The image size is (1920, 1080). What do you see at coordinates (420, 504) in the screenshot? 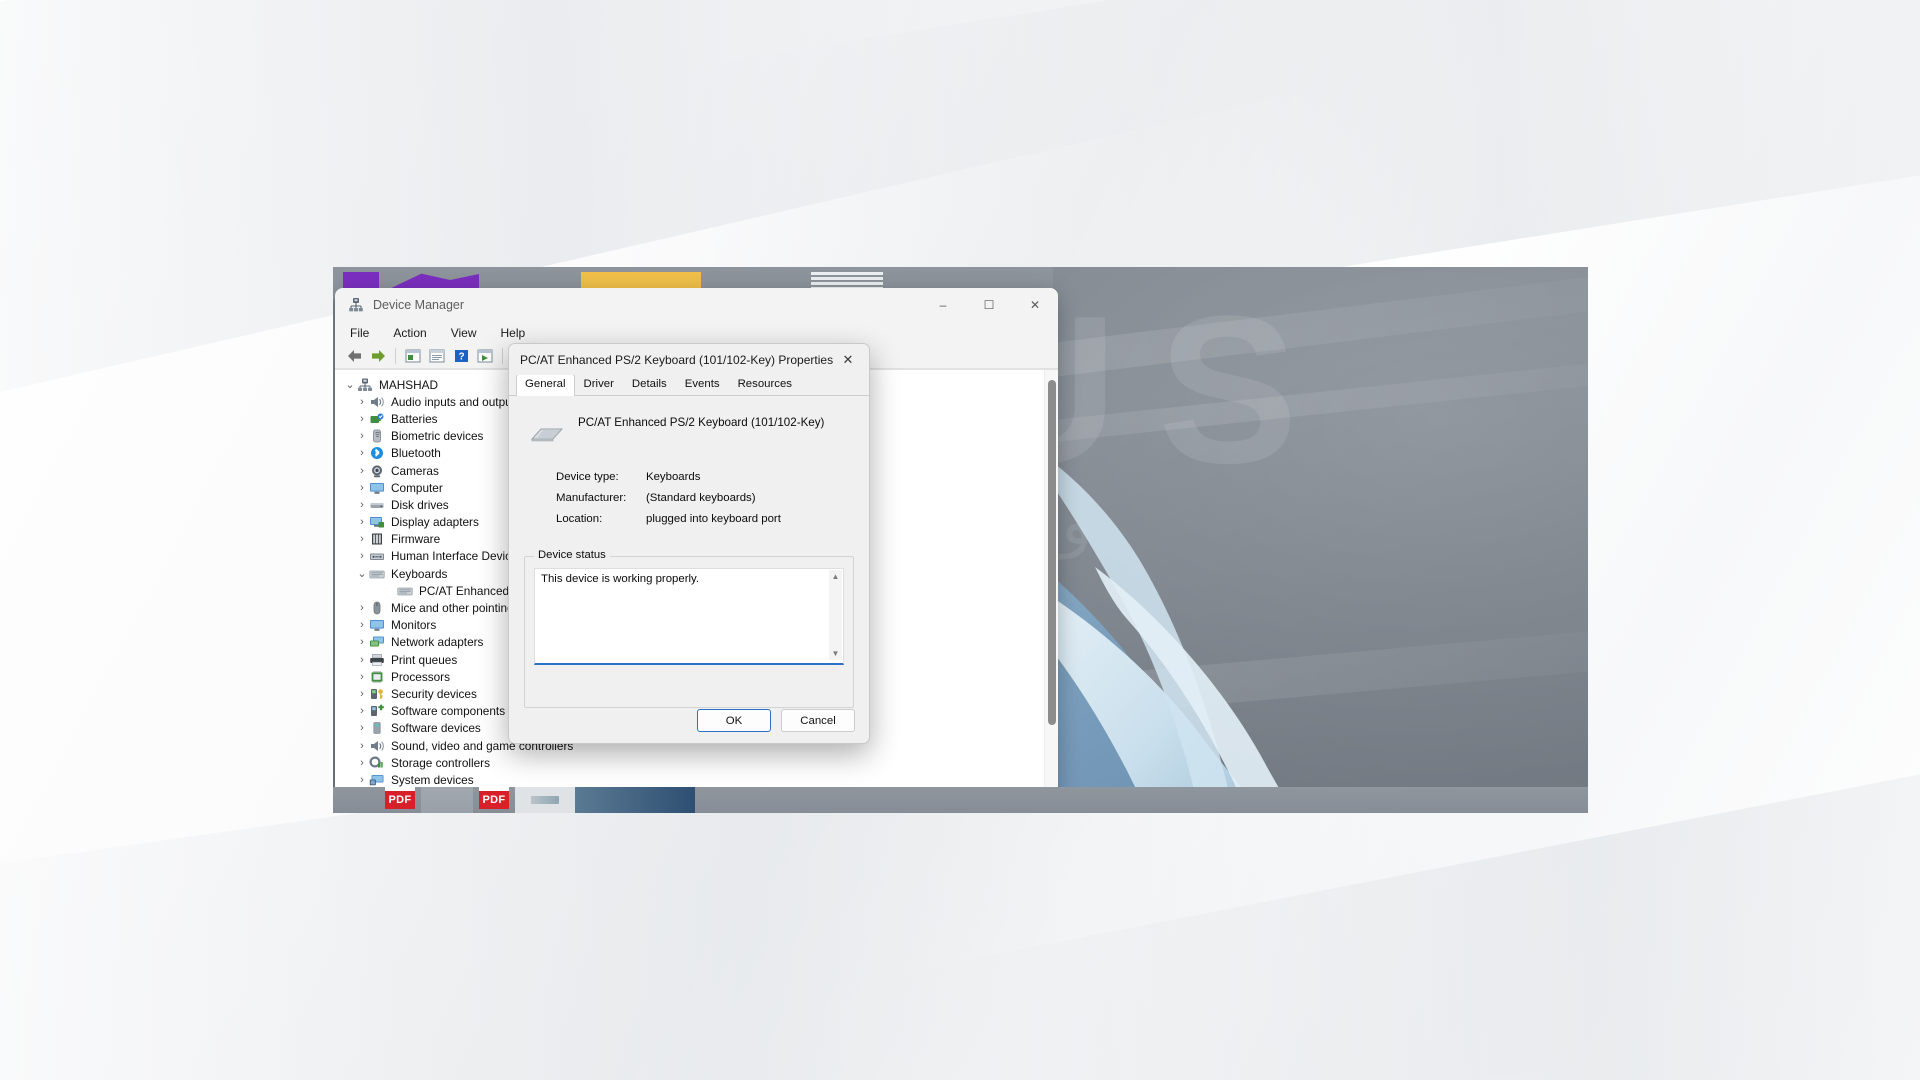
I see `tree-item-label: Disk drives` at bounding box center [420, 504].